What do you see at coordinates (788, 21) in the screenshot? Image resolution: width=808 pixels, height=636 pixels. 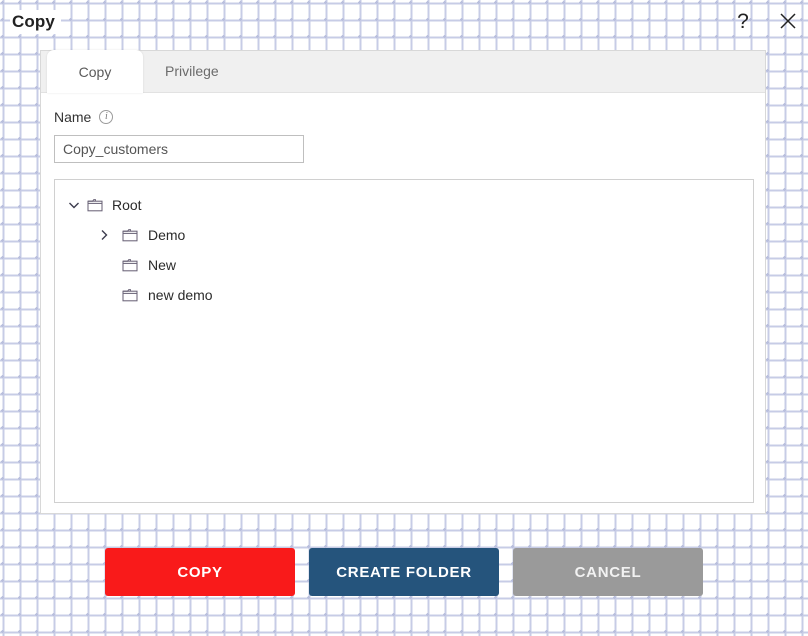 I see `close-icon` at bounding box center [788, 21].